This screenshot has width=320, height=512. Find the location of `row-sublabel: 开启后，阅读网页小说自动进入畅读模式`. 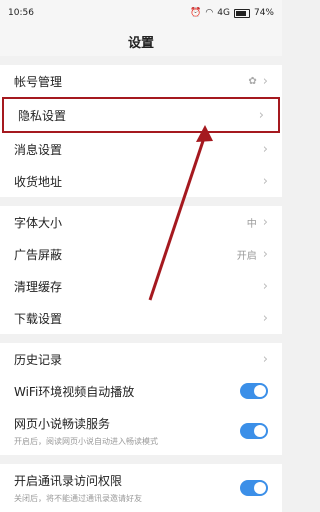

row-sublabel: 开启后，阅读网页小说自动进入畅读模式 is located at coordinates (86, 441).